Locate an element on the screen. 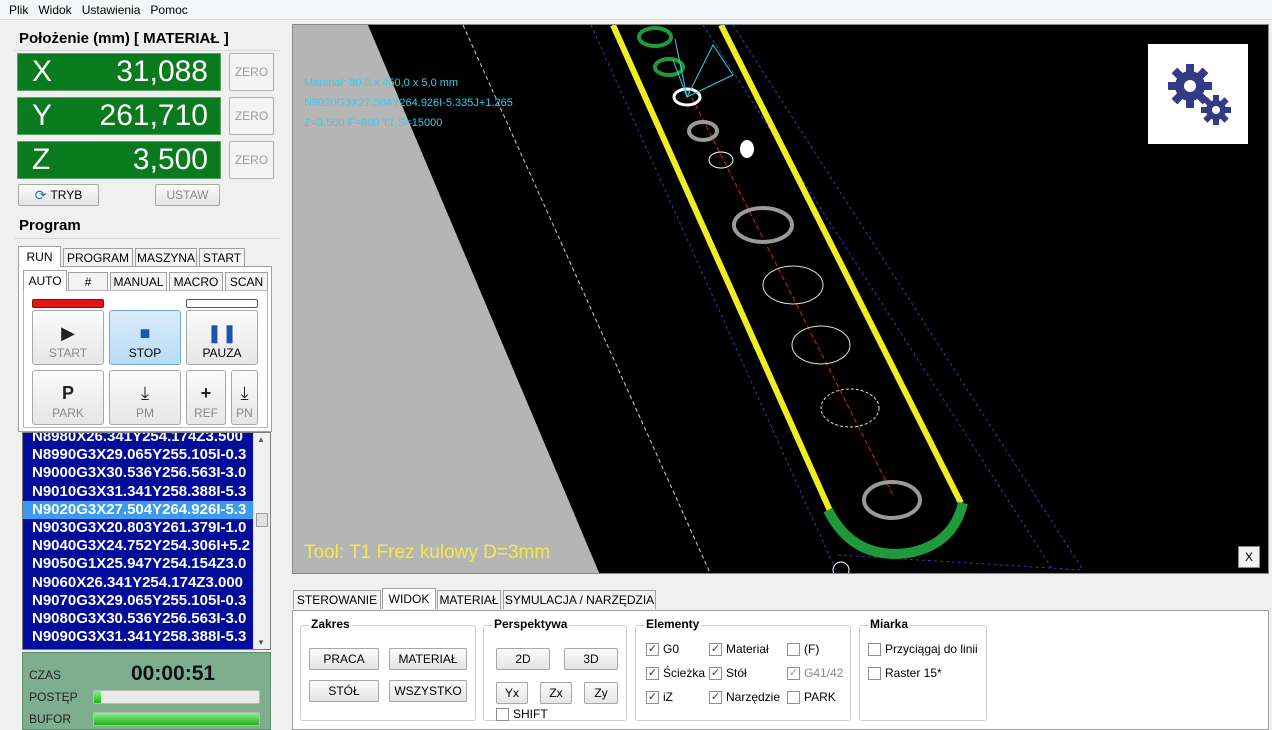 This screenshot has height=730, width=1272. list-item: N9000G3X30.536Y256.563I-3.0 is located at coordinates (139, 473).